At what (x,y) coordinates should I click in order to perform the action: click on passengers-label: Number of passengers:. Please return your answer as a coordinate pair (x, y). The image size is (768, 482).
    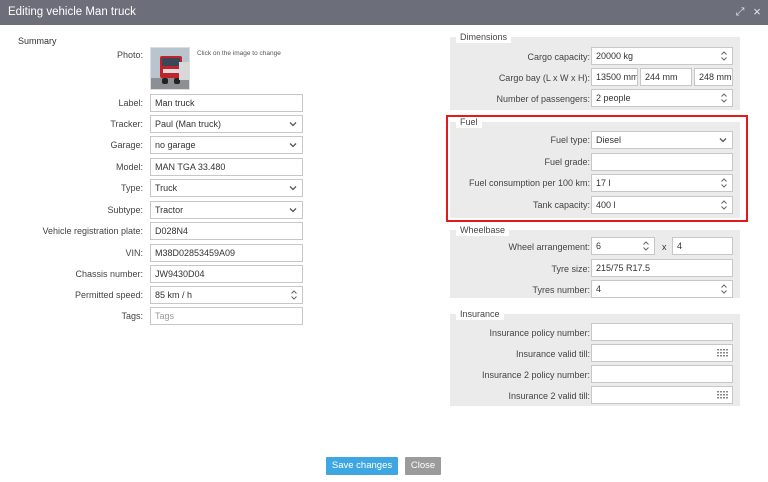
    Looking at the image, I should click on (543, 99).